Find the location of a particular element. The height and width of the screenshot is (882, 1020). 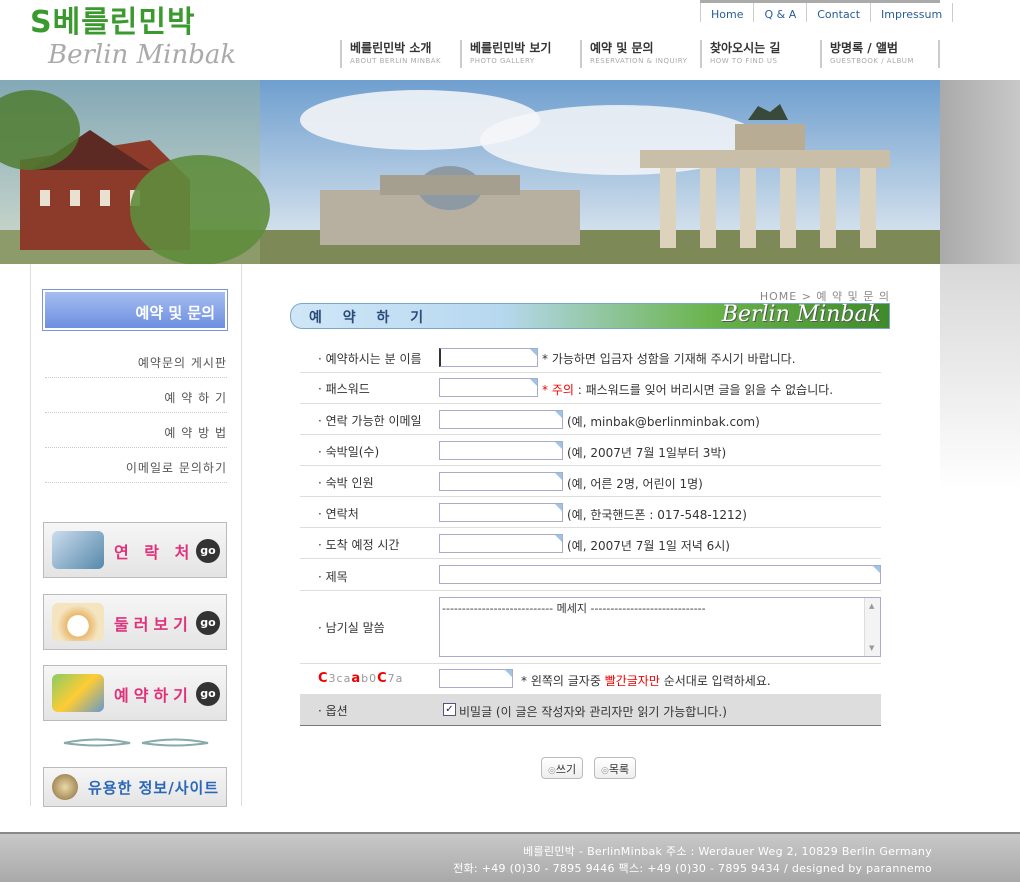

password-note-warn: 주의 is located at coordinates (562, 390).